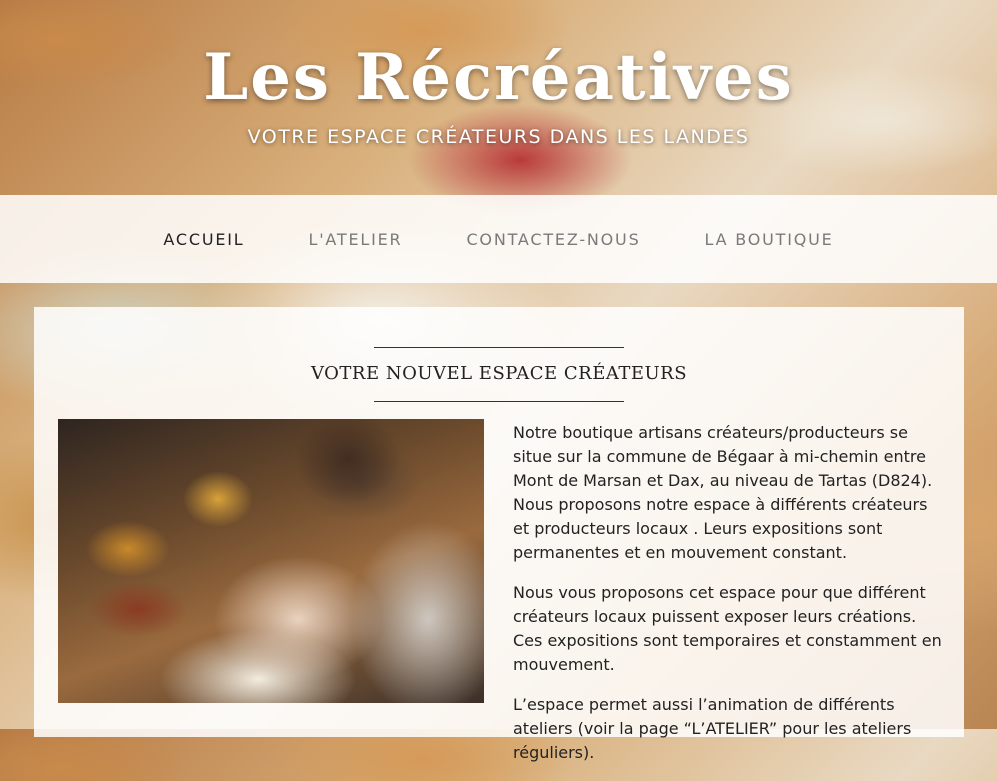 The image size is (997, 781). Describe the element at coordinates (553, 239) in the screenshot. I see `nav-item-contact: CONTACTEZ-NOUS` at that location.